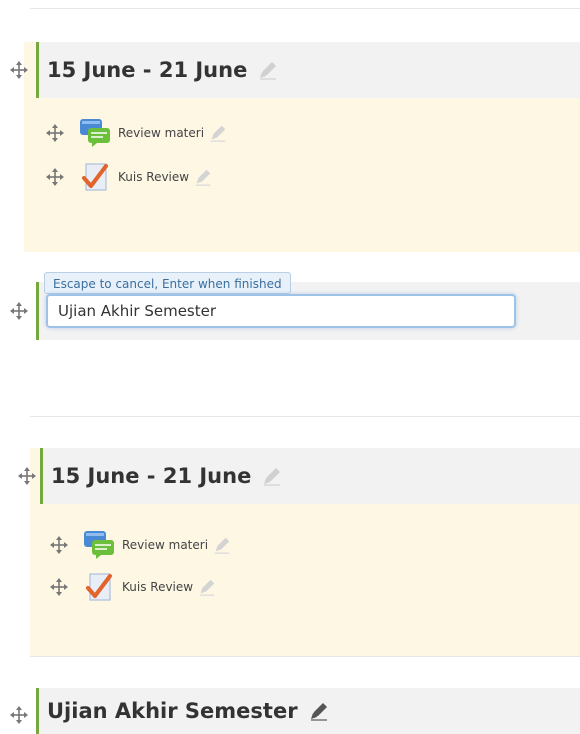  Describe the element at coordinates (172, 711) in the screenshot. I see `section-title: Ujian Akhir Semester` at that location.